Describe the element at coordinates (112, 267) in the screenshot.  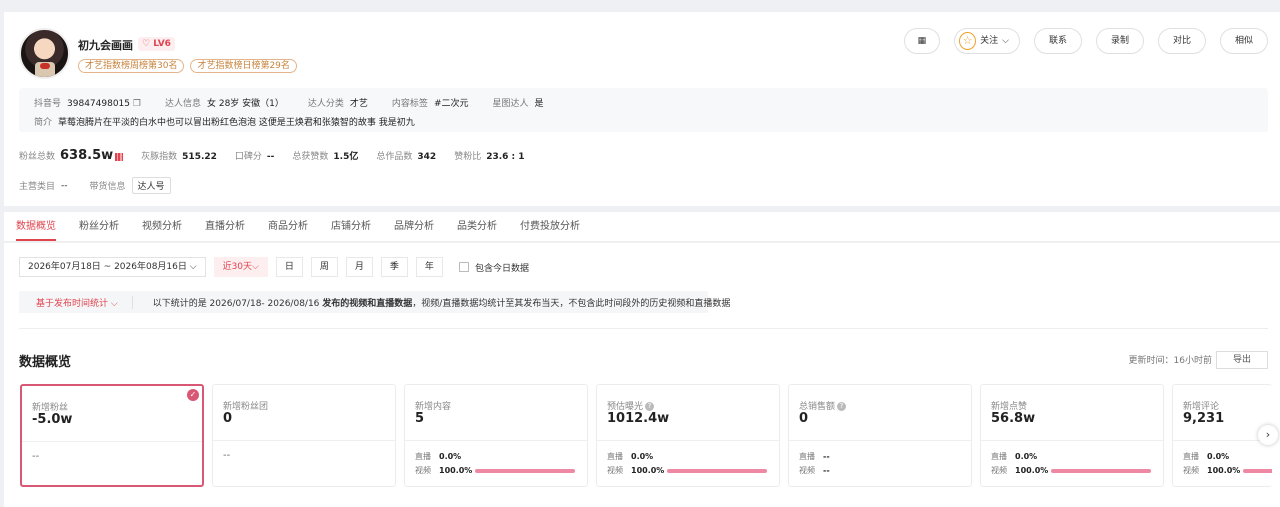
I see `date-range-picker: 2026年07月18日 ~ 2026年08月16日 ⌵` at that location.